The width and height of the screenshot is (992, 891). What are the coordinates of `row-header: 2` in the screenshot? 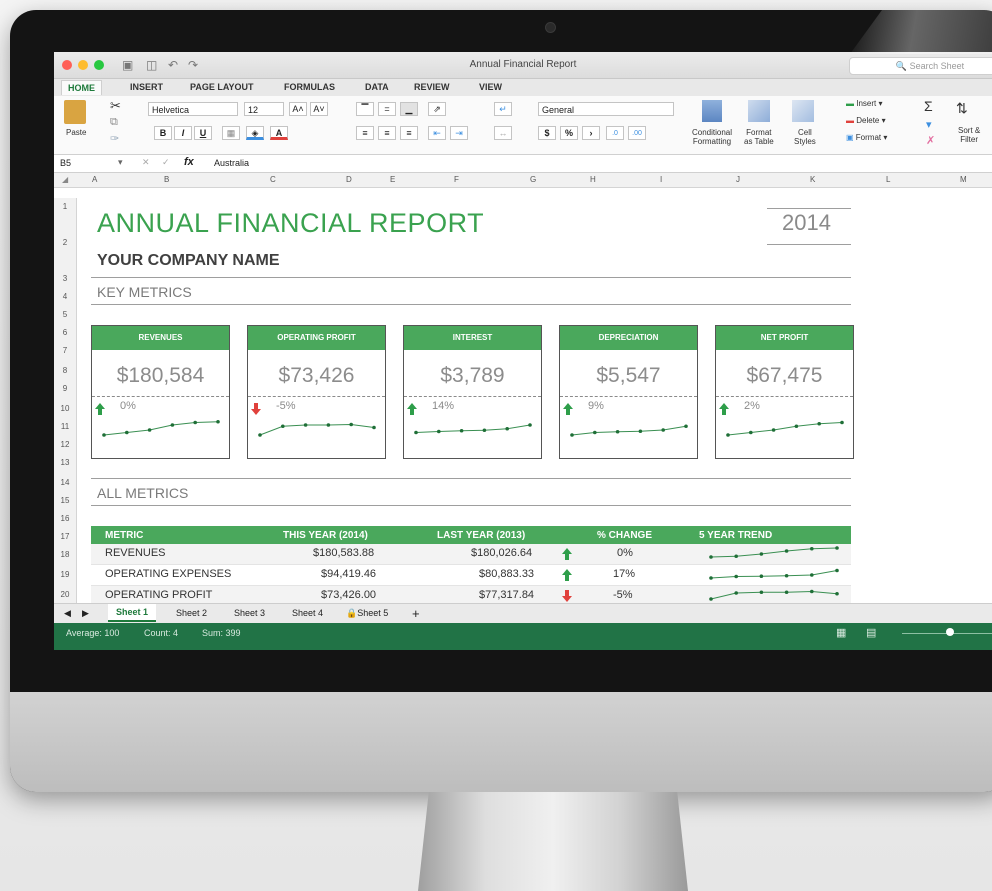 It's located at (65, 242).